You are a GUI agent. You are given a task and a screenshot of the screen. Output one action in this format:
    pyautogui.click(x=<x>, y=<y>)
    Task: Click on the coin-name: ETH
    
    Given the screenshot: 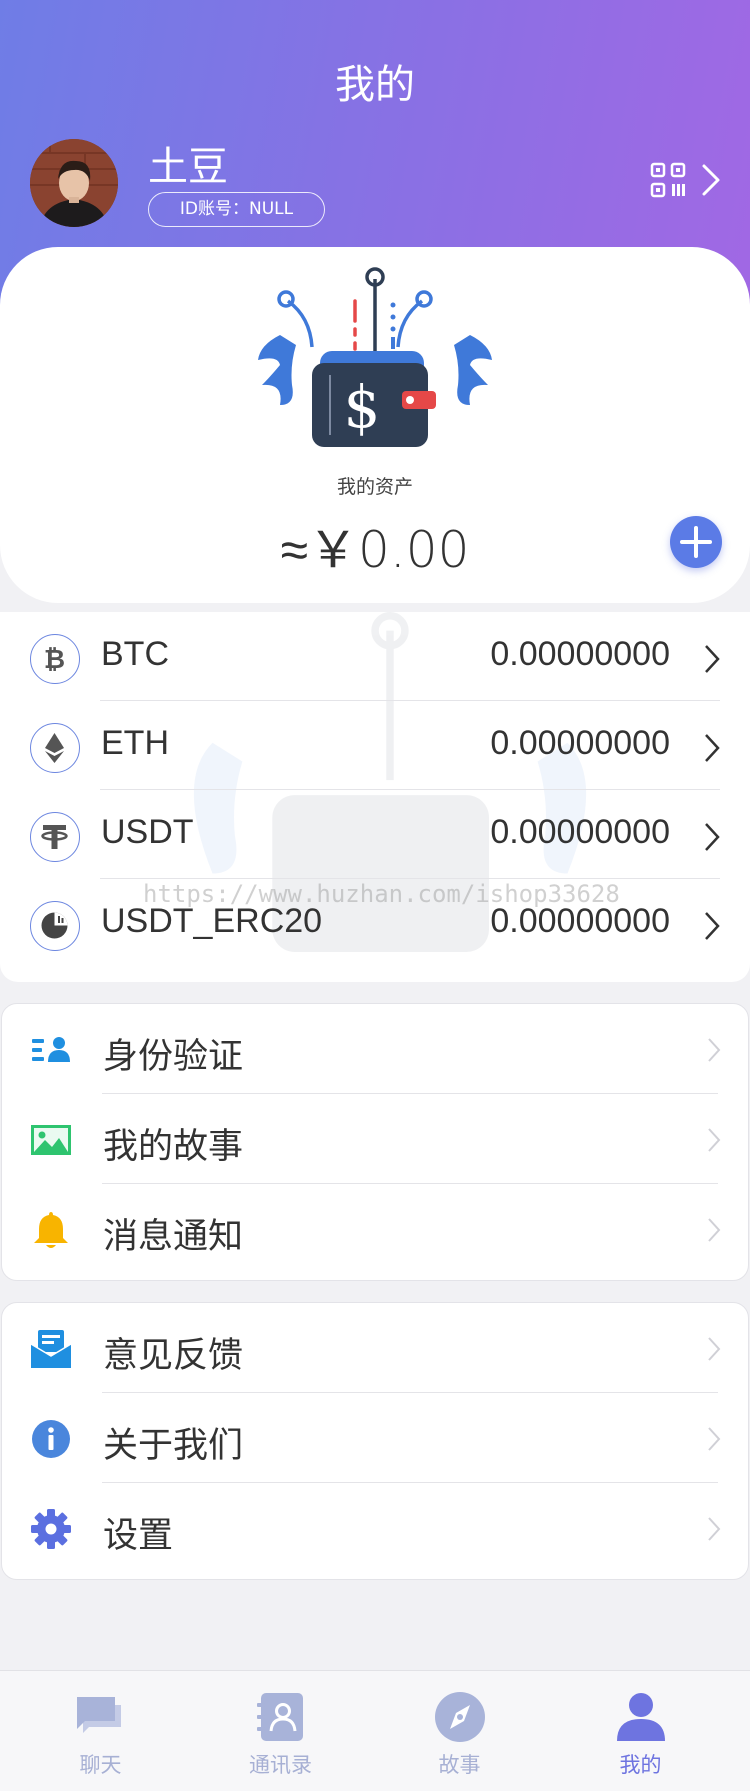 What is the action you would take?
    pyautogui.click(x=135, y=743)
    